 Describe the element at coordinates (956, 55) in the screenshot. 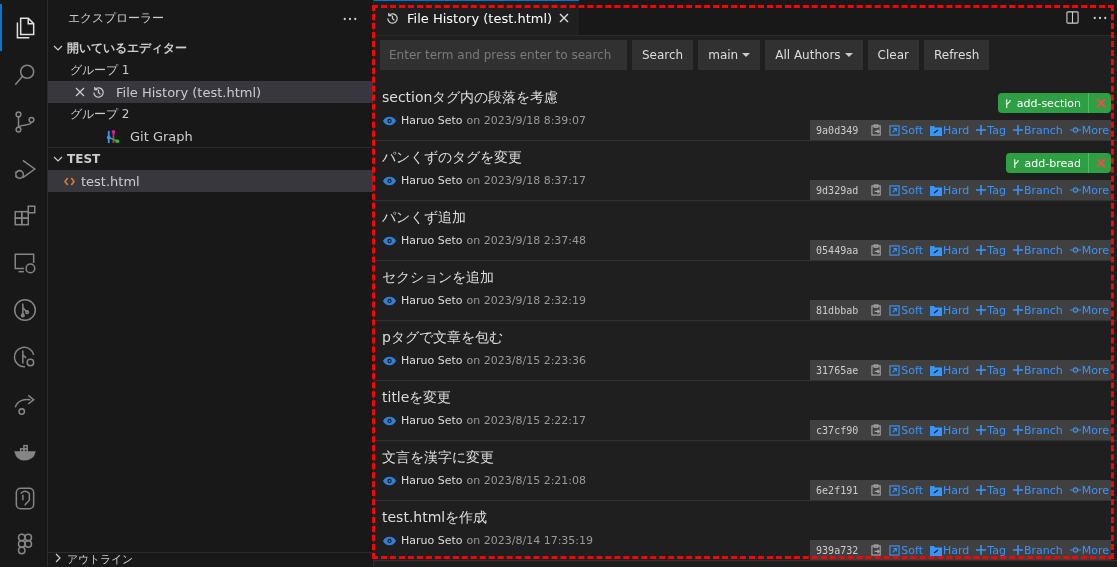

I see `toolbar-button: Refresh` at that location.